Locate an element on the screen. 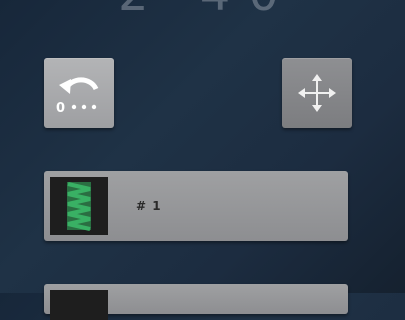 The image size is (405, 320). reset-to-origin-icon: 0 is located at coordinates (77, 96).